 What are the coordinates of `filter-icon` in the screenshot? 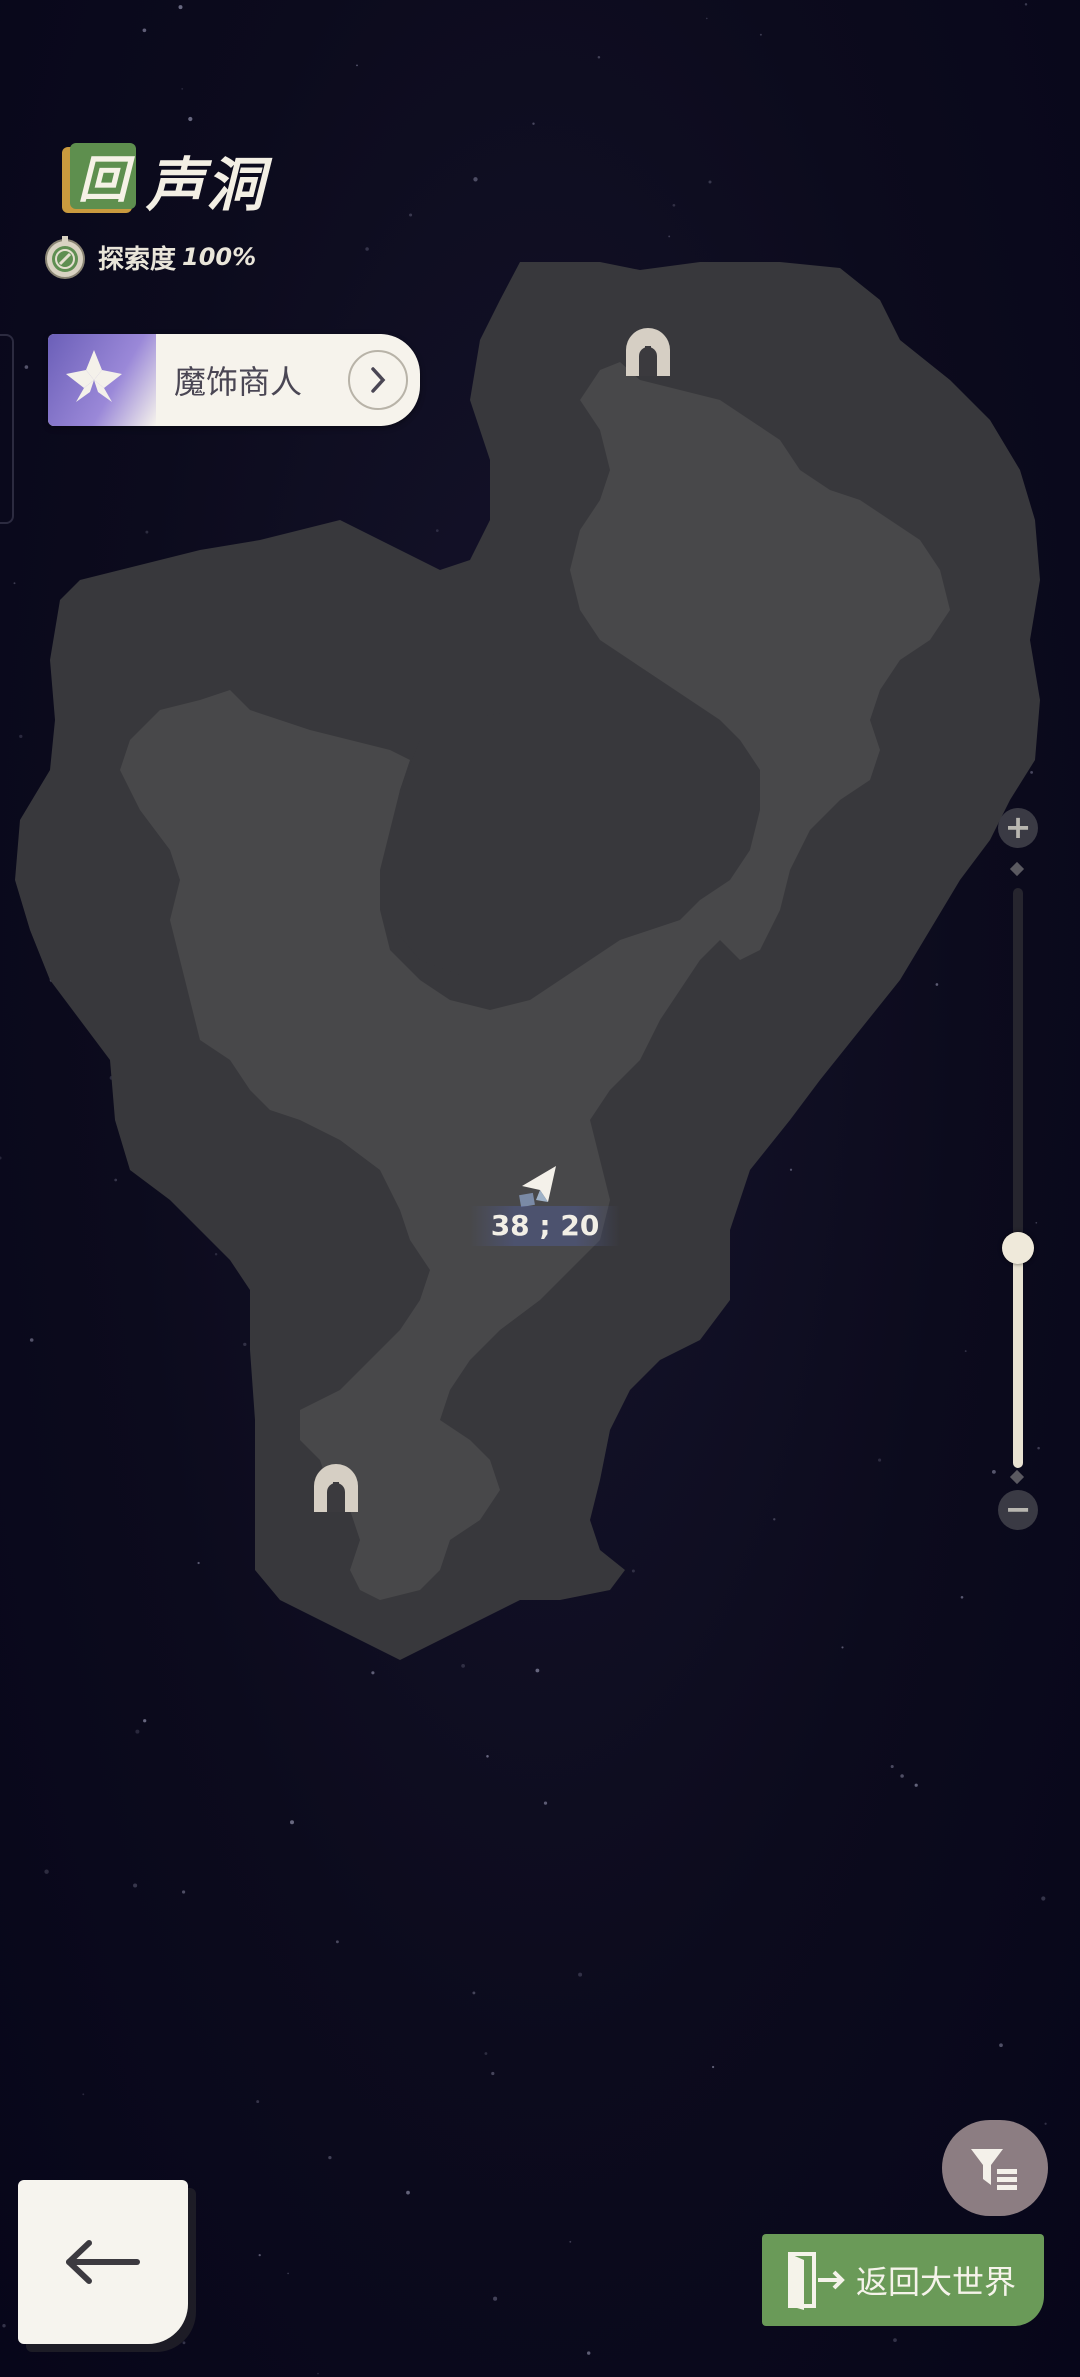 It's located at (994, 2169).